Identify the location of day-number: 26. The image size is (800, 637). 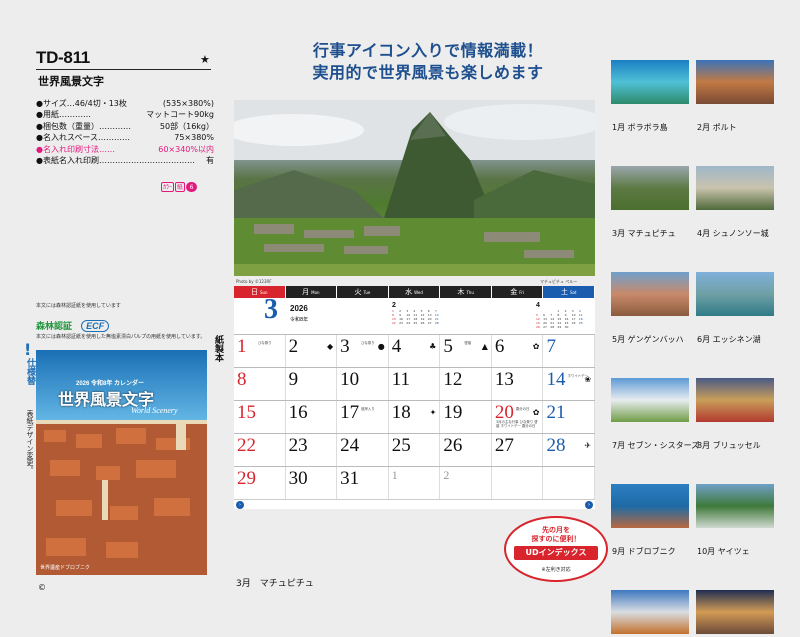
(453, 445).